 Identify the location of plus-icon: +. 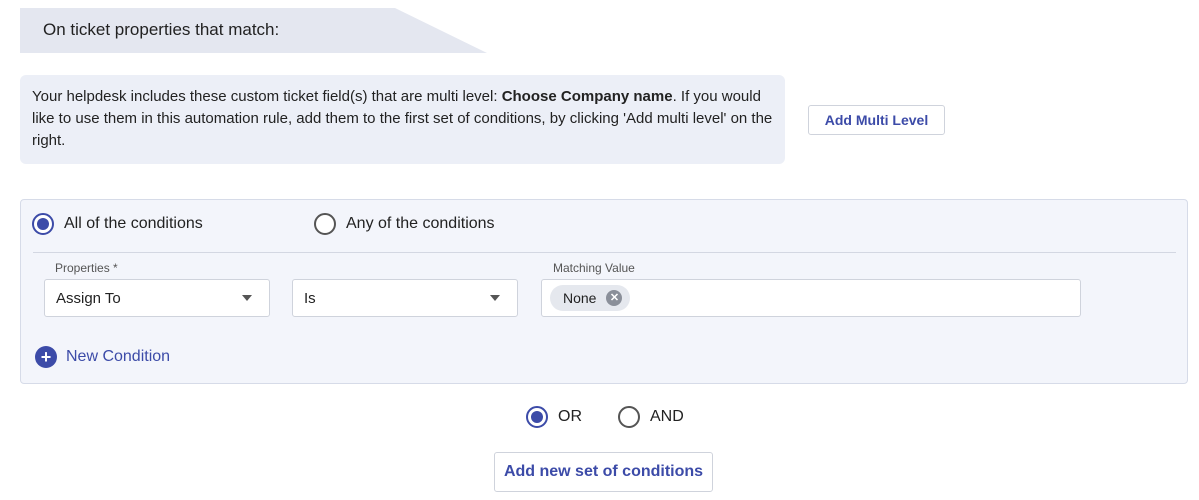
(46, 357).